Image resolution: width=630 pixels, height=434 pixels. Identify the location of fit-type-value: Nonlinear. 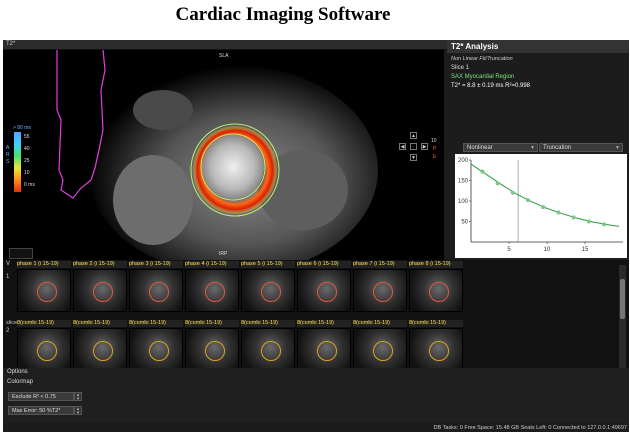
(480, 148).